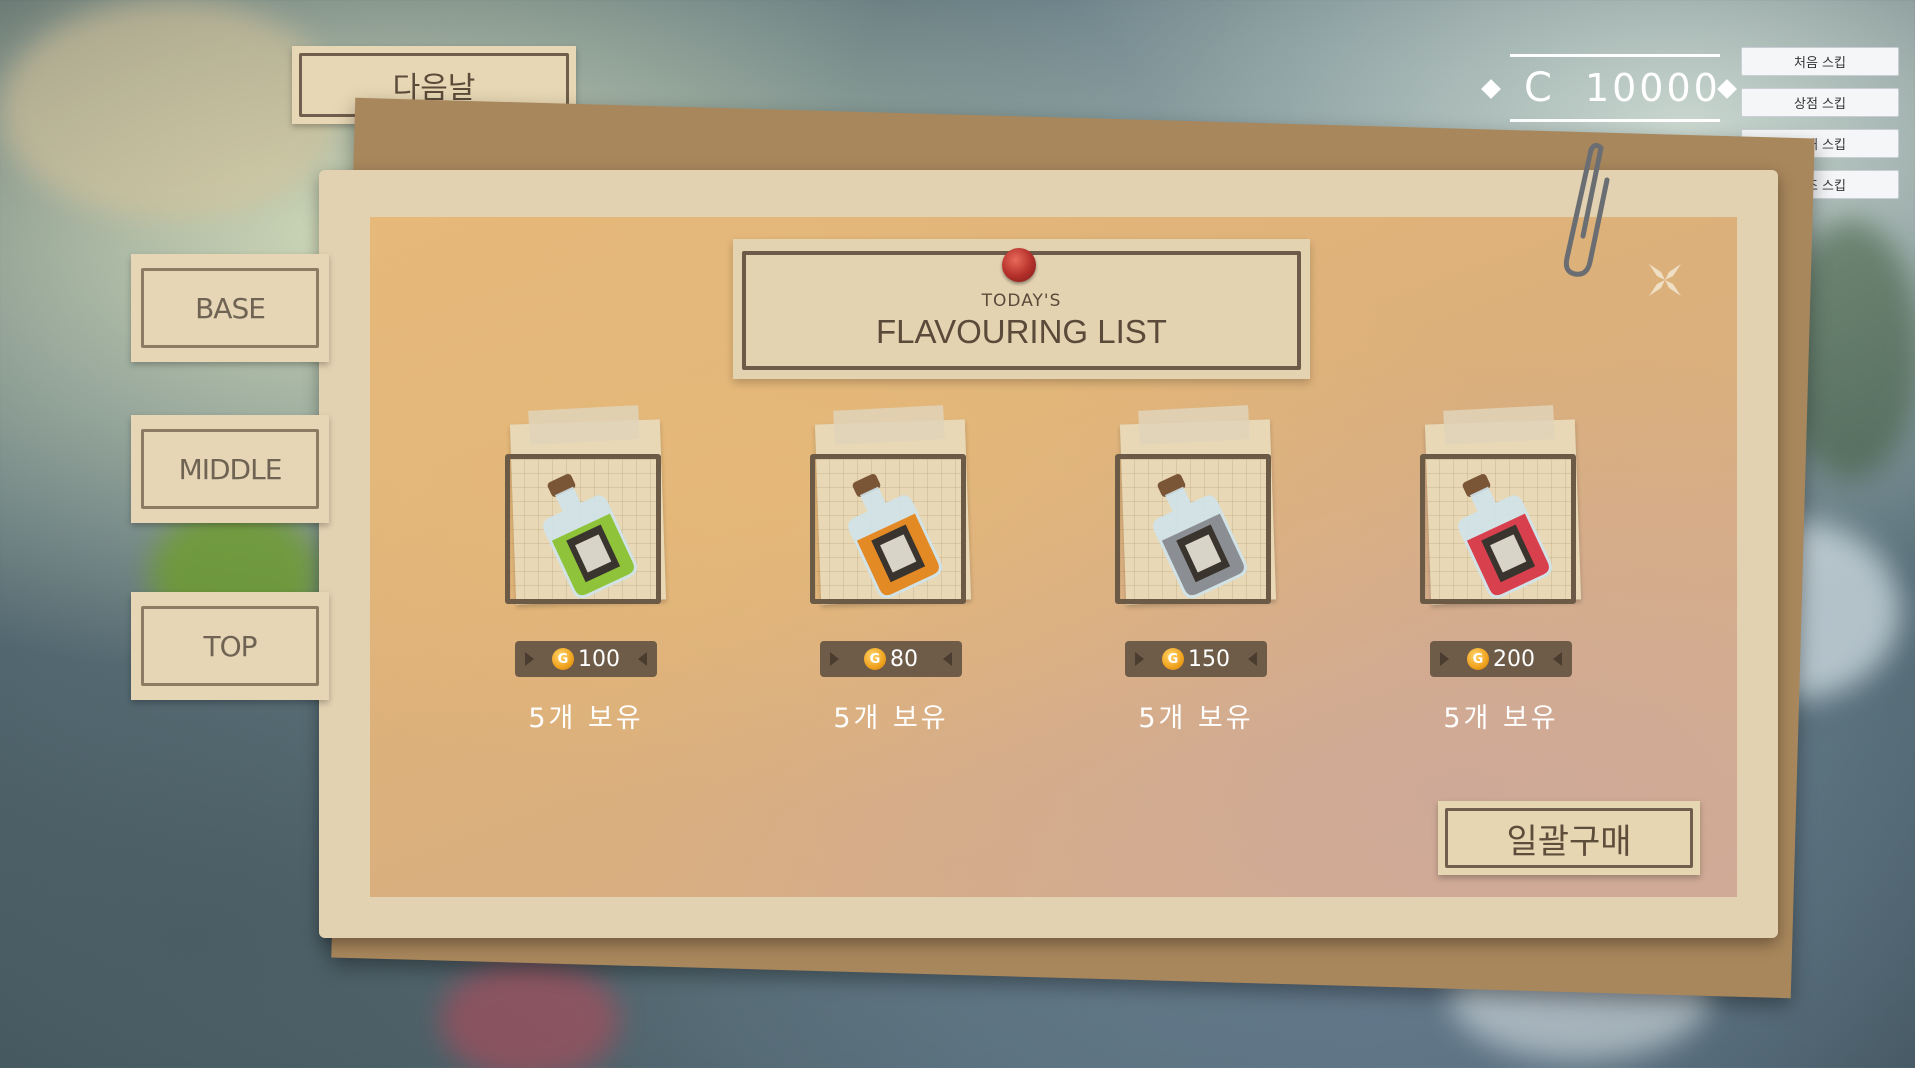 The width and height of the screenshot is (1915, 1068). What do you see at coordinates (1820, 61) in the screenshot?
I see `skip-first-button: 처음 스킵` at bounding box center [1820, 61].